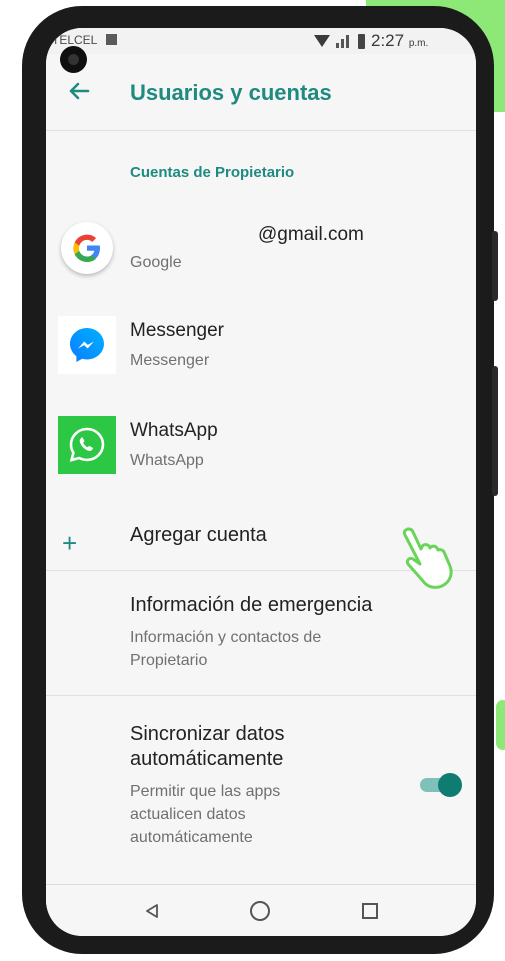 The height and width of the screenshot is (961, 505). What do you see at coordinates (311, 234) in the screenshot?
I see `account-title: @gmail.com` at bounding box center [311, 234].